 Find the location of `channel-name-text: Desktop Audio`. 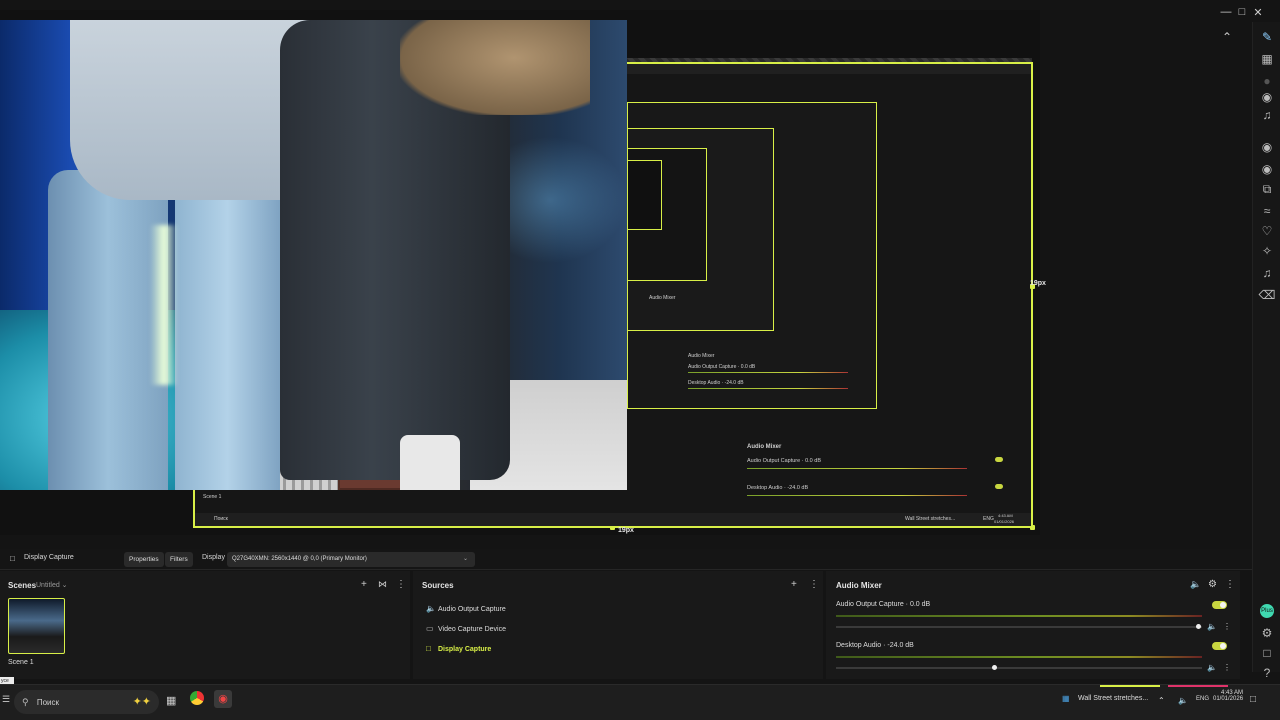

channel-name-text: Desktop Audio is located at coordinates (859, 645).